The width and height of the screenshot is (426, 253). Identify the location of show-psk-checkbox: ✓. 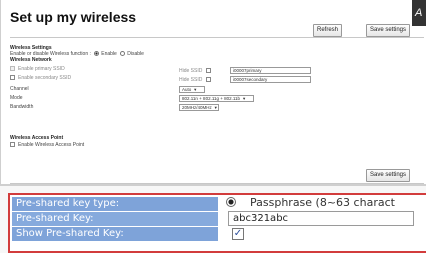
(238, 234).